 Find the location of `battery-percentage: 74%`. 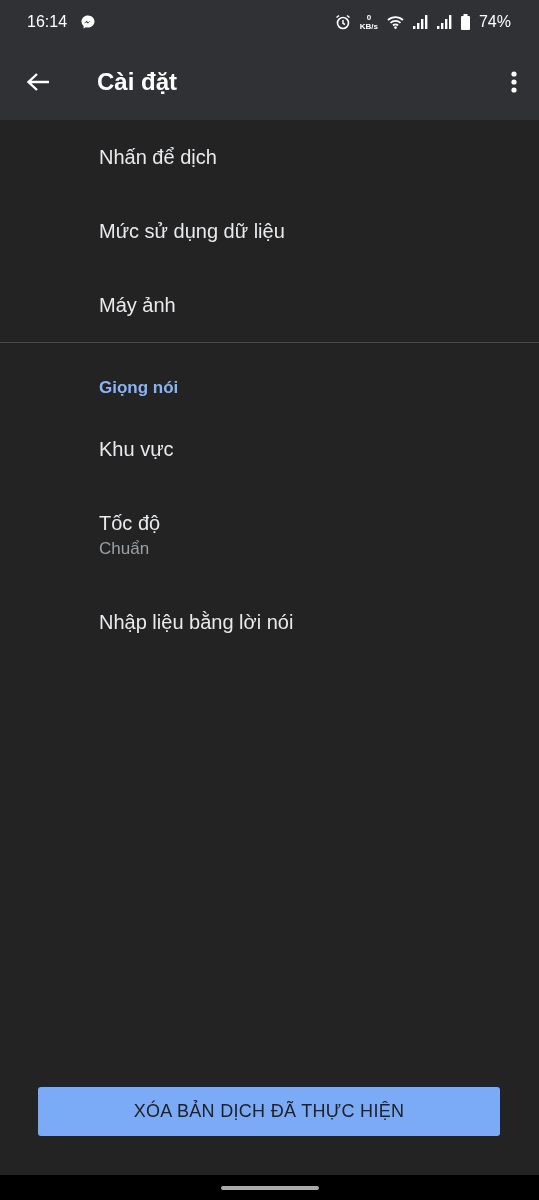

battery-percentage: 74% is located at coordinates (494, 22).